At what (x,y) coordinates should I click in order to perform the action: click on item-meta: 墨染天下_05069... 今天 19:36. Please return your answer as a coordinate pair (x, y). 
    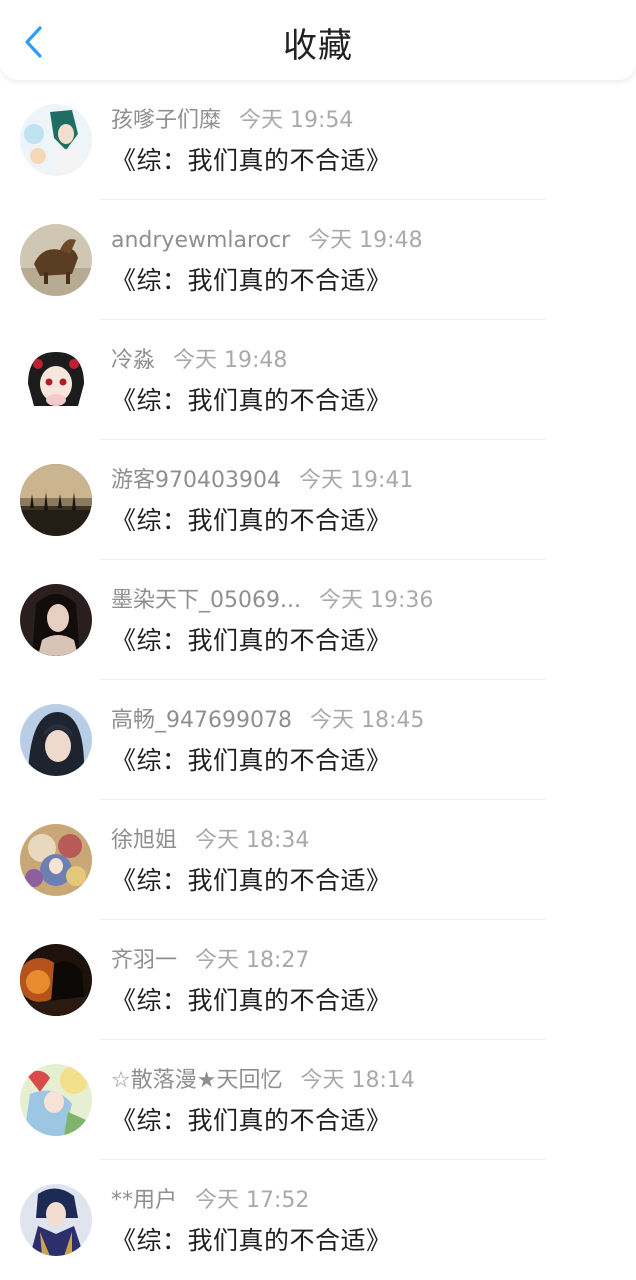
    Looking at the image, I should click on (272, 601).